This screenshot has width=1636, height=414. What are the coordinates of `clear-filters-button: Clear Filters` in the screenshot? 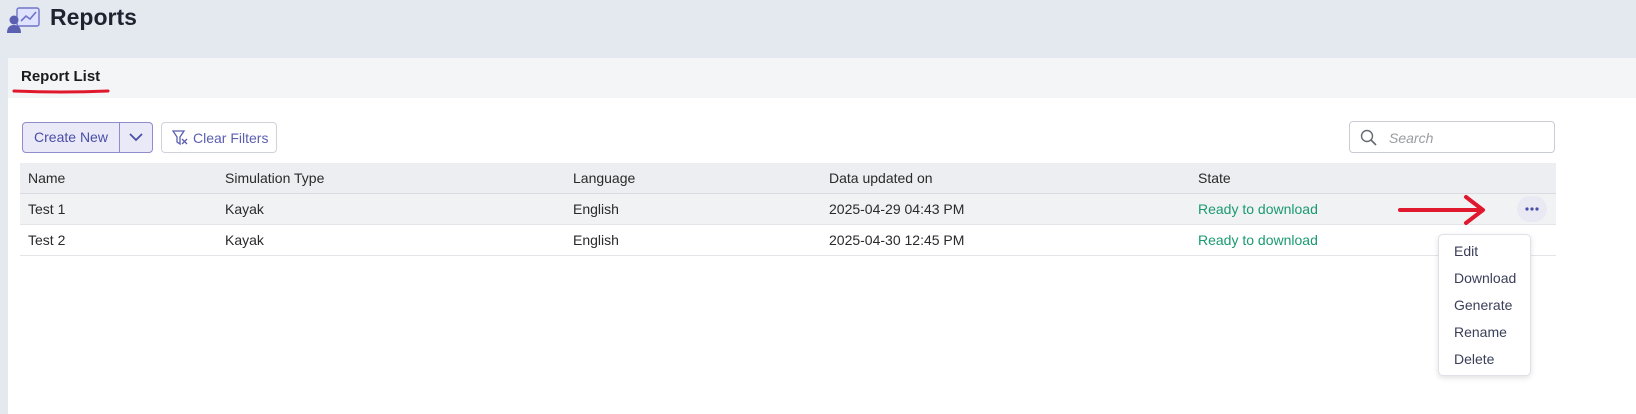 It's located at (219, 137).